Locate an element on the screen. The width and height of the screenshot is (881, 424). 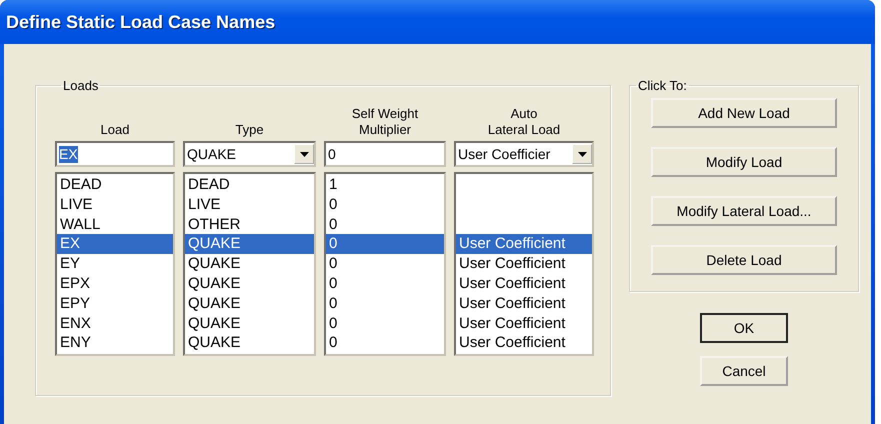
list-item: WALL is located at coordinates (80, 224).